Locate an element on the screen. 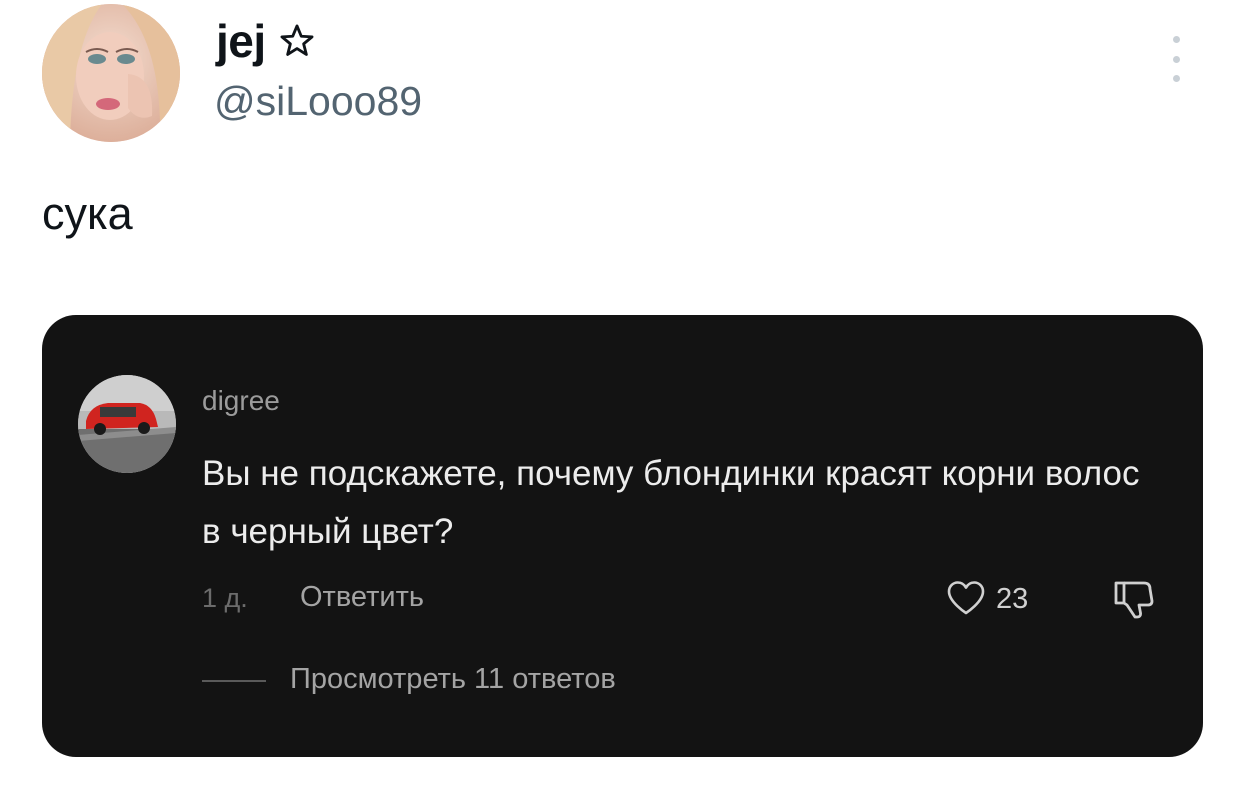  commenter-avatar is located at coordinates (127, 424).